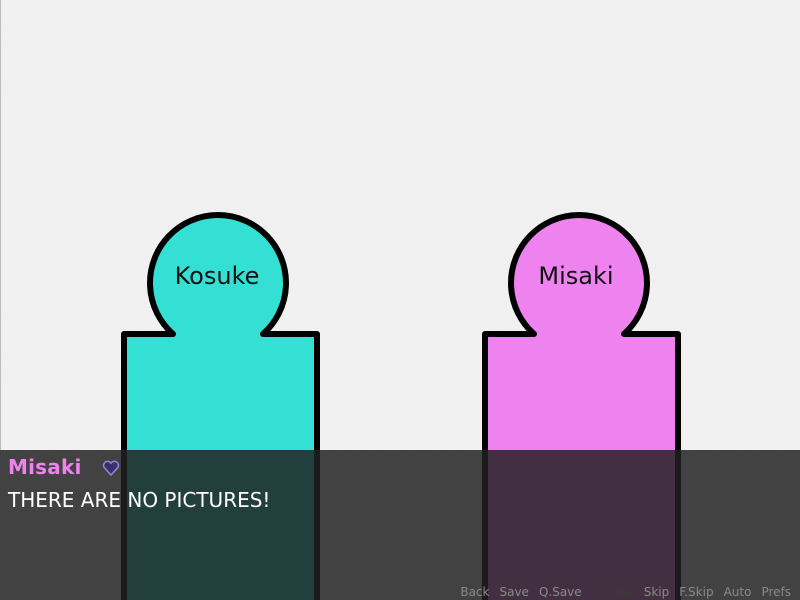 This screenshot has width=800, height=600. Describe the element at coordinates (776, 592) in the screenshot. I see `quick-menu-preferences-button: Prefs` at that location.